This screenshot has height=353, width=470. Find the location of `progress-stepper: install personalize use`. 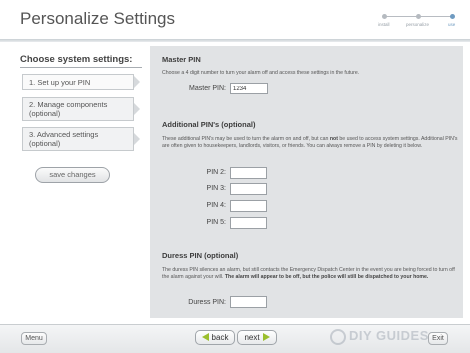

progress-stepper: install personalize use is located at coordinates (418, 24).